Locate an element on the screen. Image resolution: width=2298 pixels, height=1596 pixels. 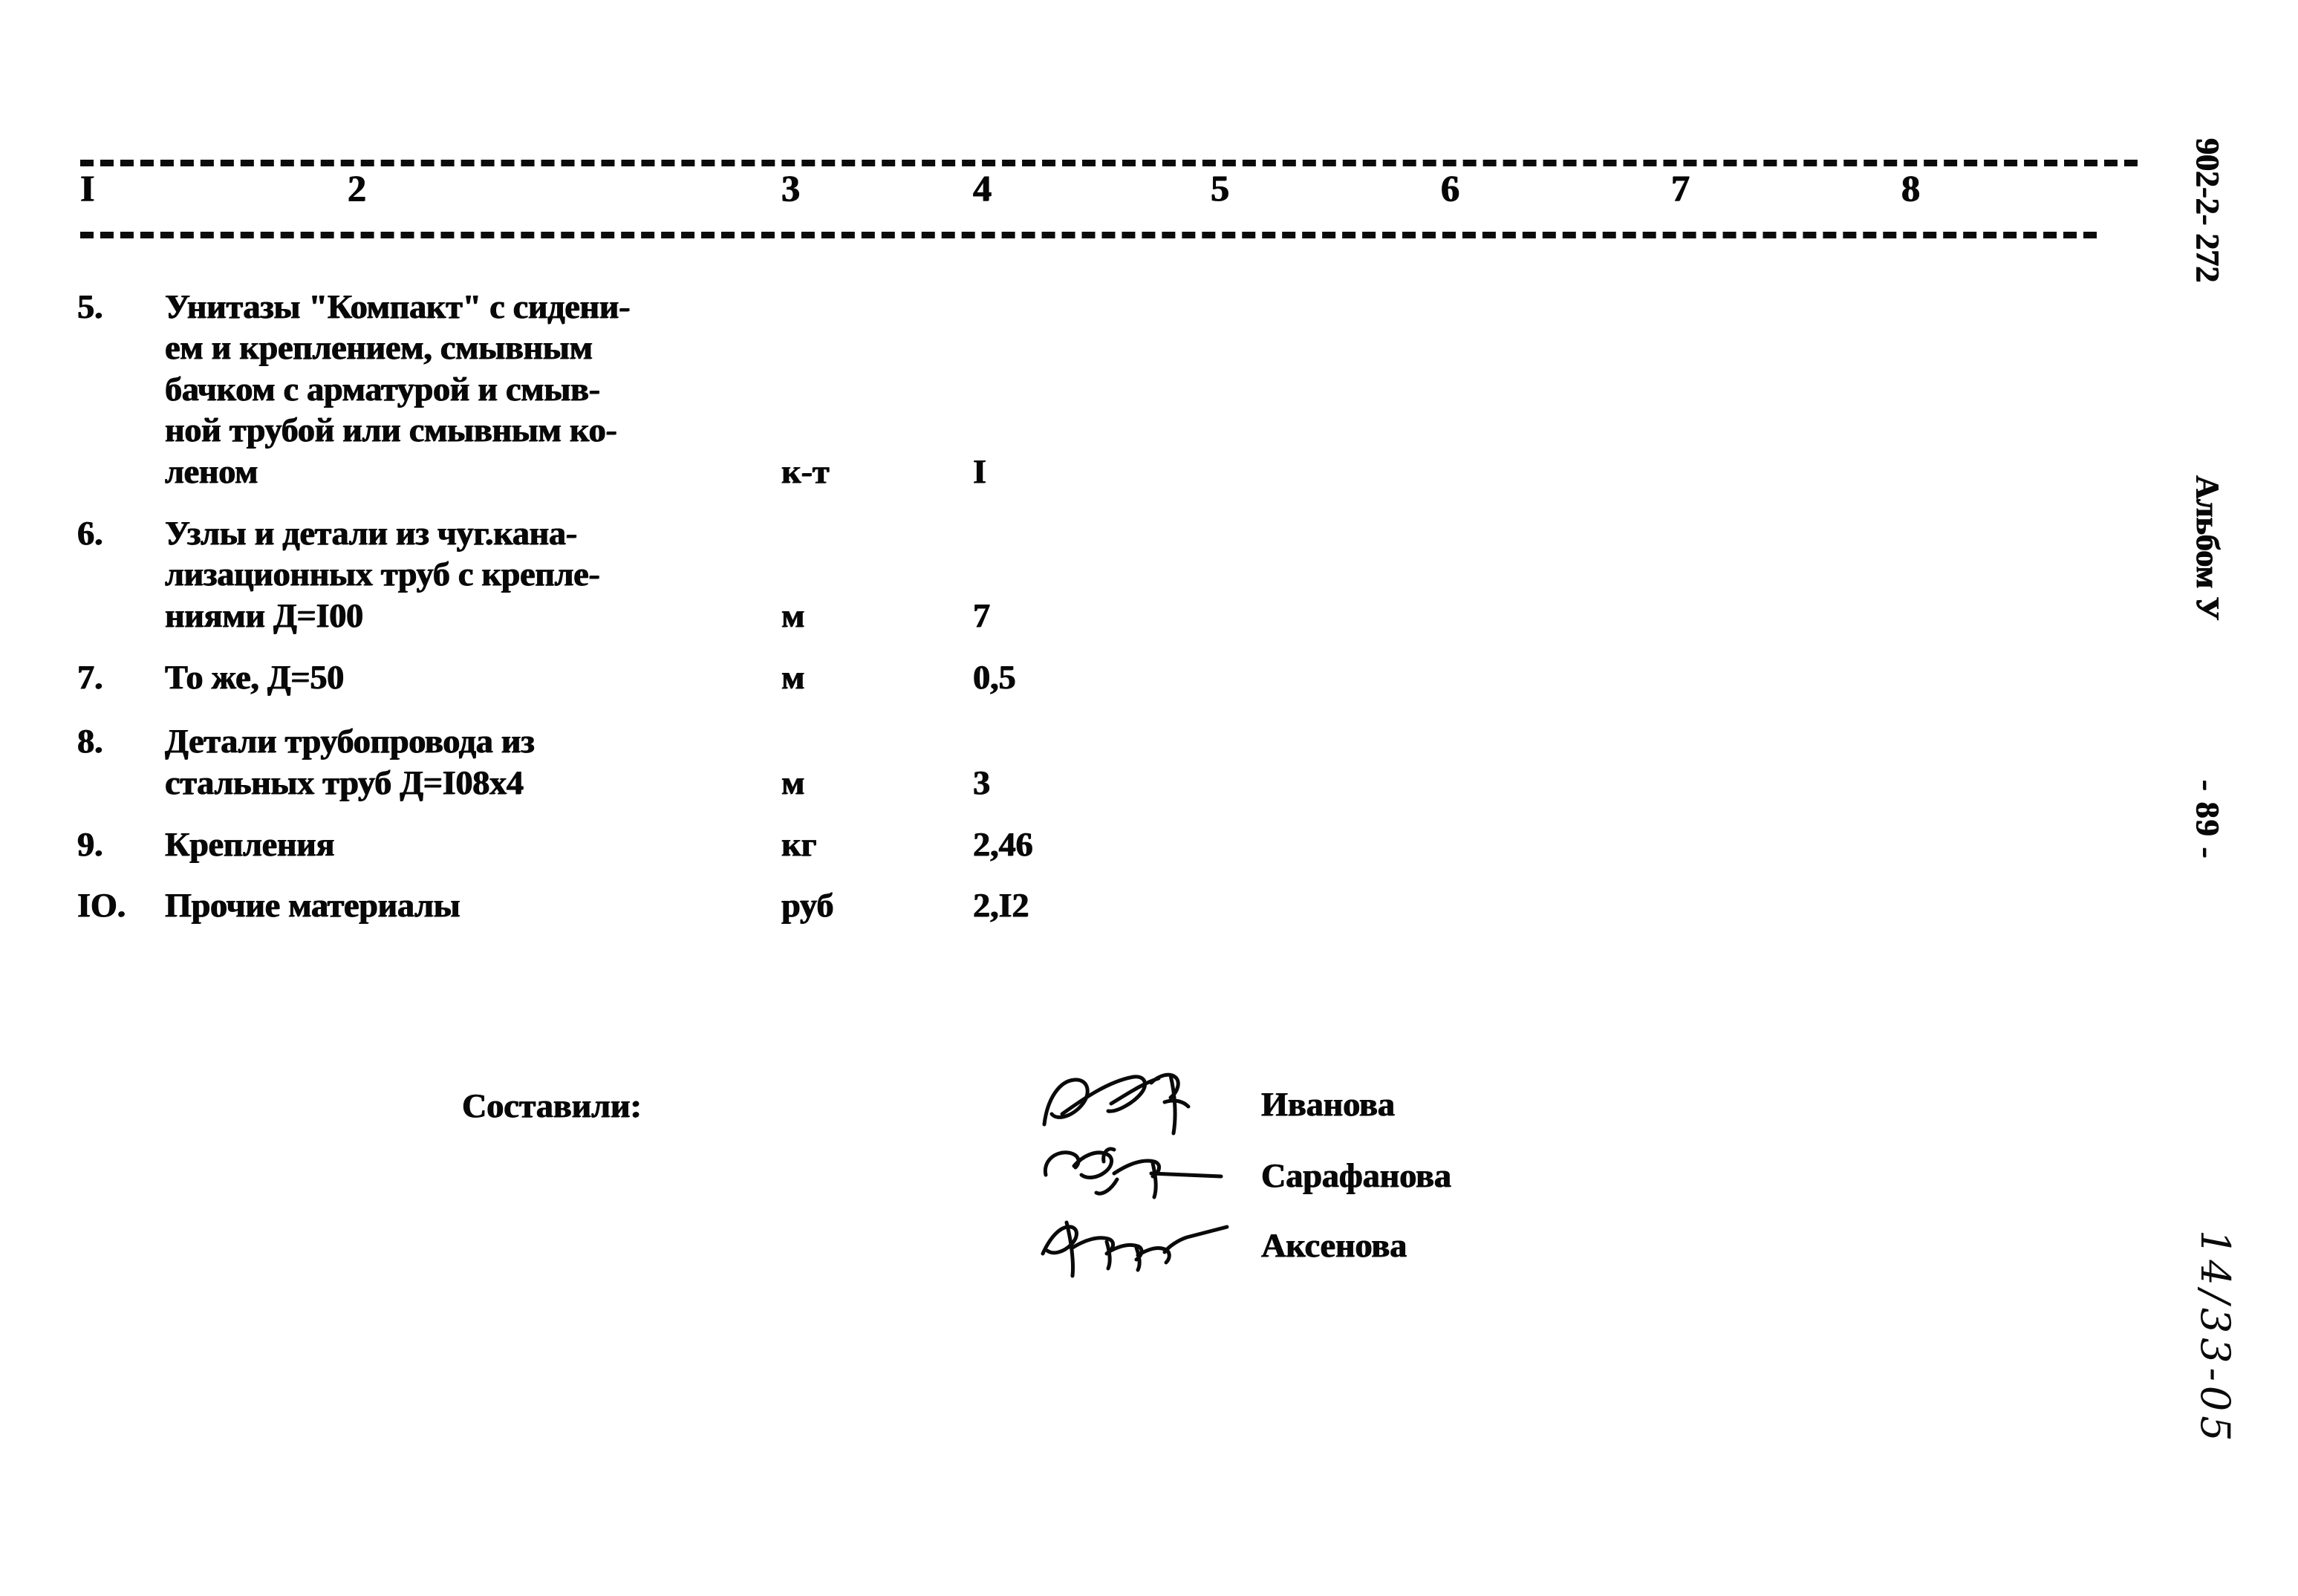
signatory-name: Иванова is located at coordinates (1328, 1104).